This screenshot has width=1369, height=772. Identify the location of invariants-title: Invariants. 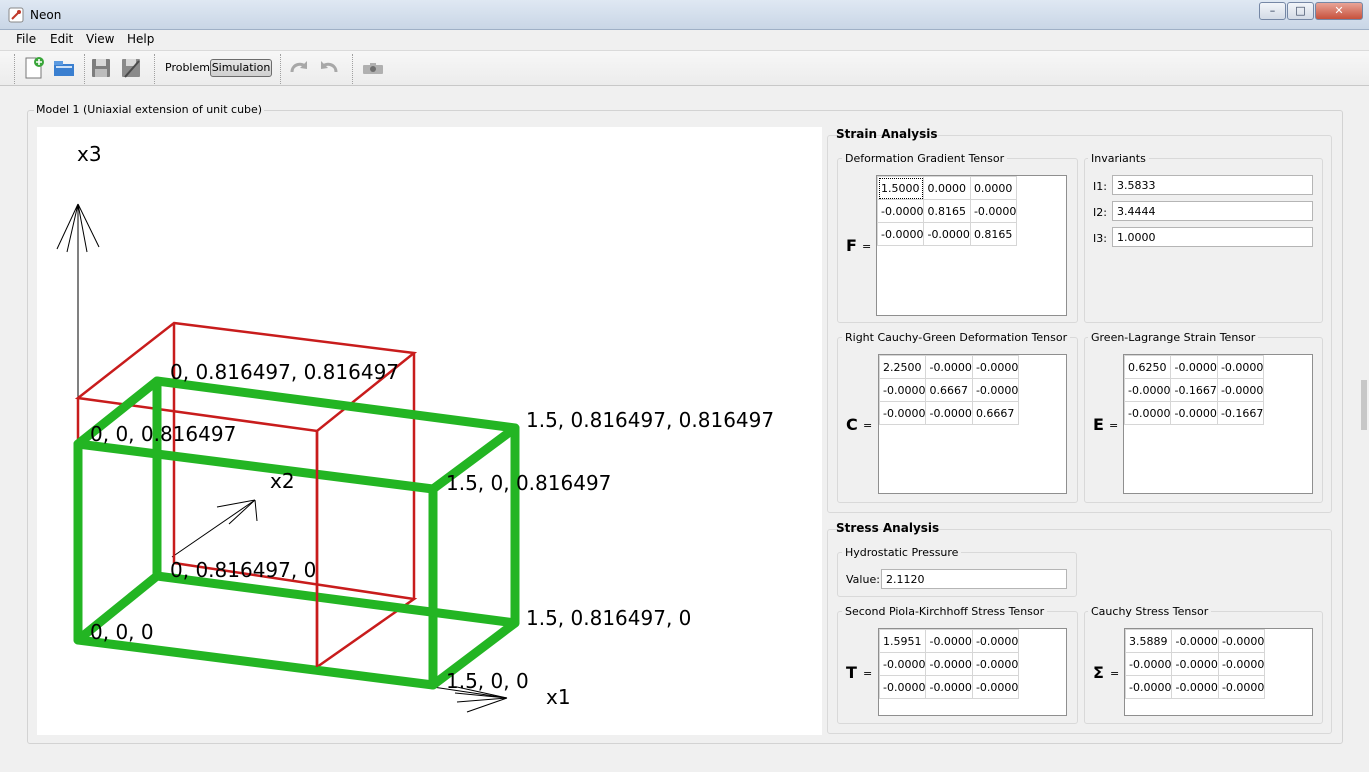
(1118, 158).